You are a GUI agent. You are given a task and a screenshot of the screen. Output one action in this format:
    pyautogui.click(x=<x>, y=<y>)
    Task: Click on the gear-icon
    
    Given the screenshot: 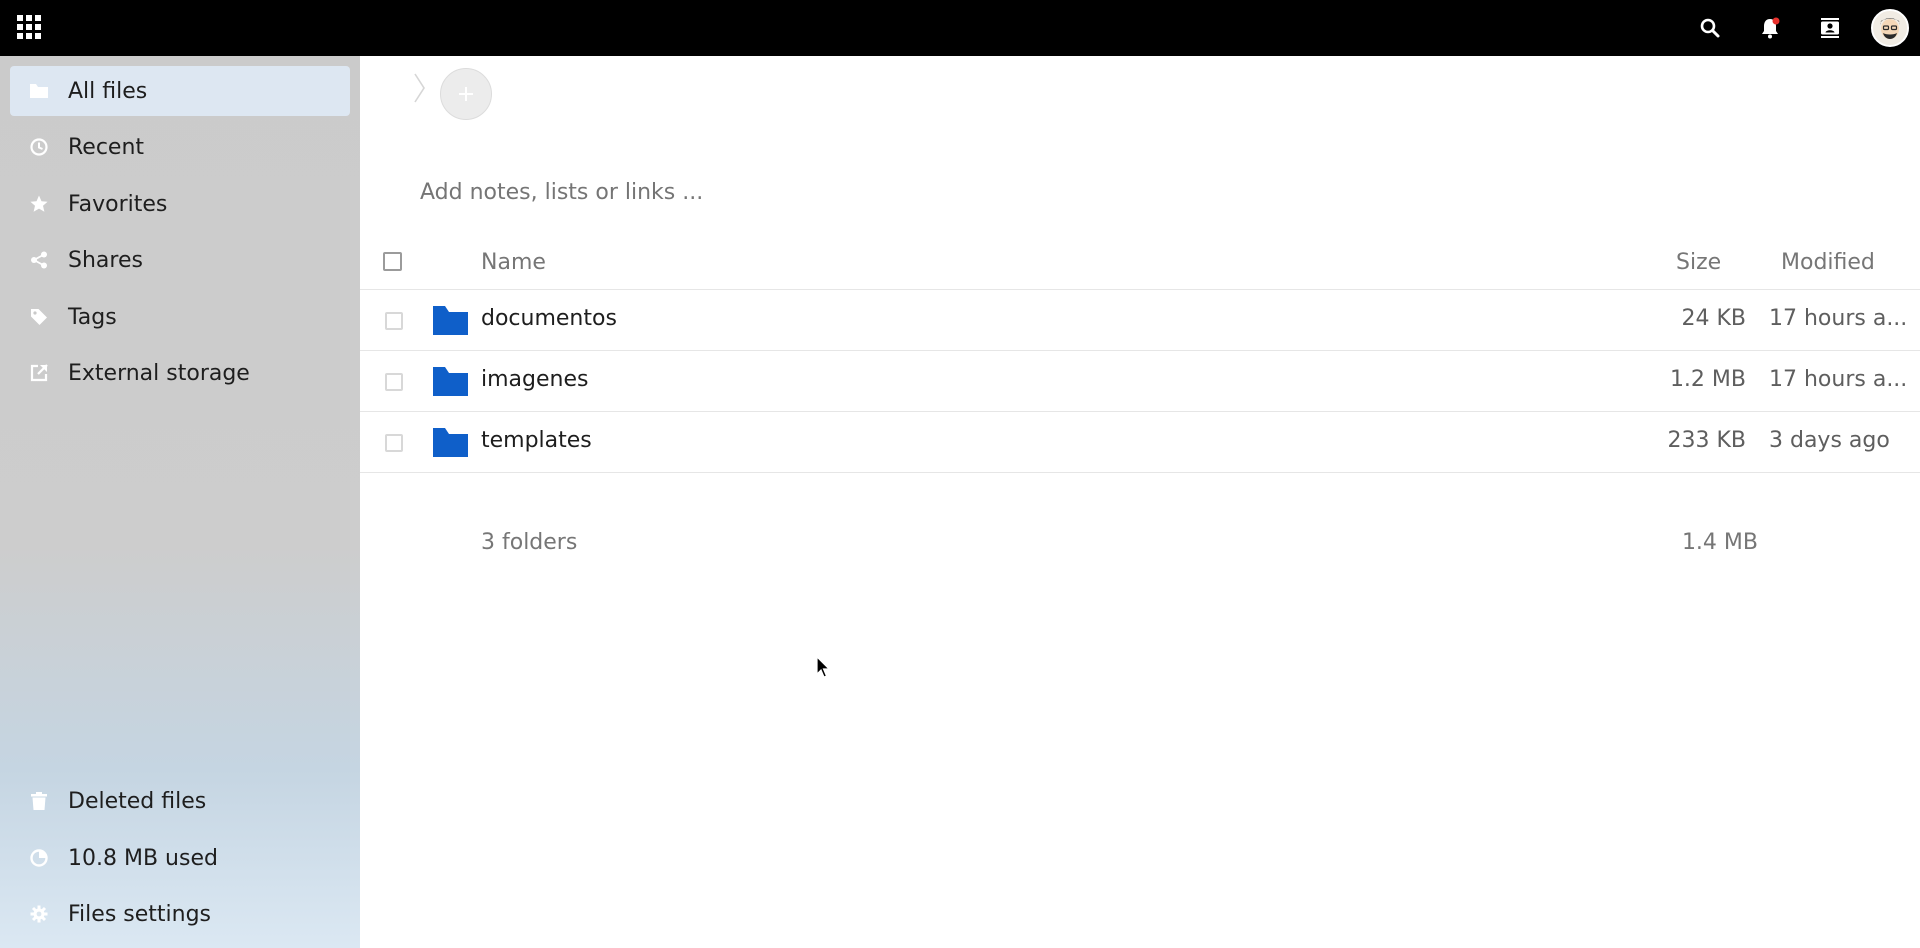 What is the action you would take?
    pyautogui.click(x=36, y=914)
    